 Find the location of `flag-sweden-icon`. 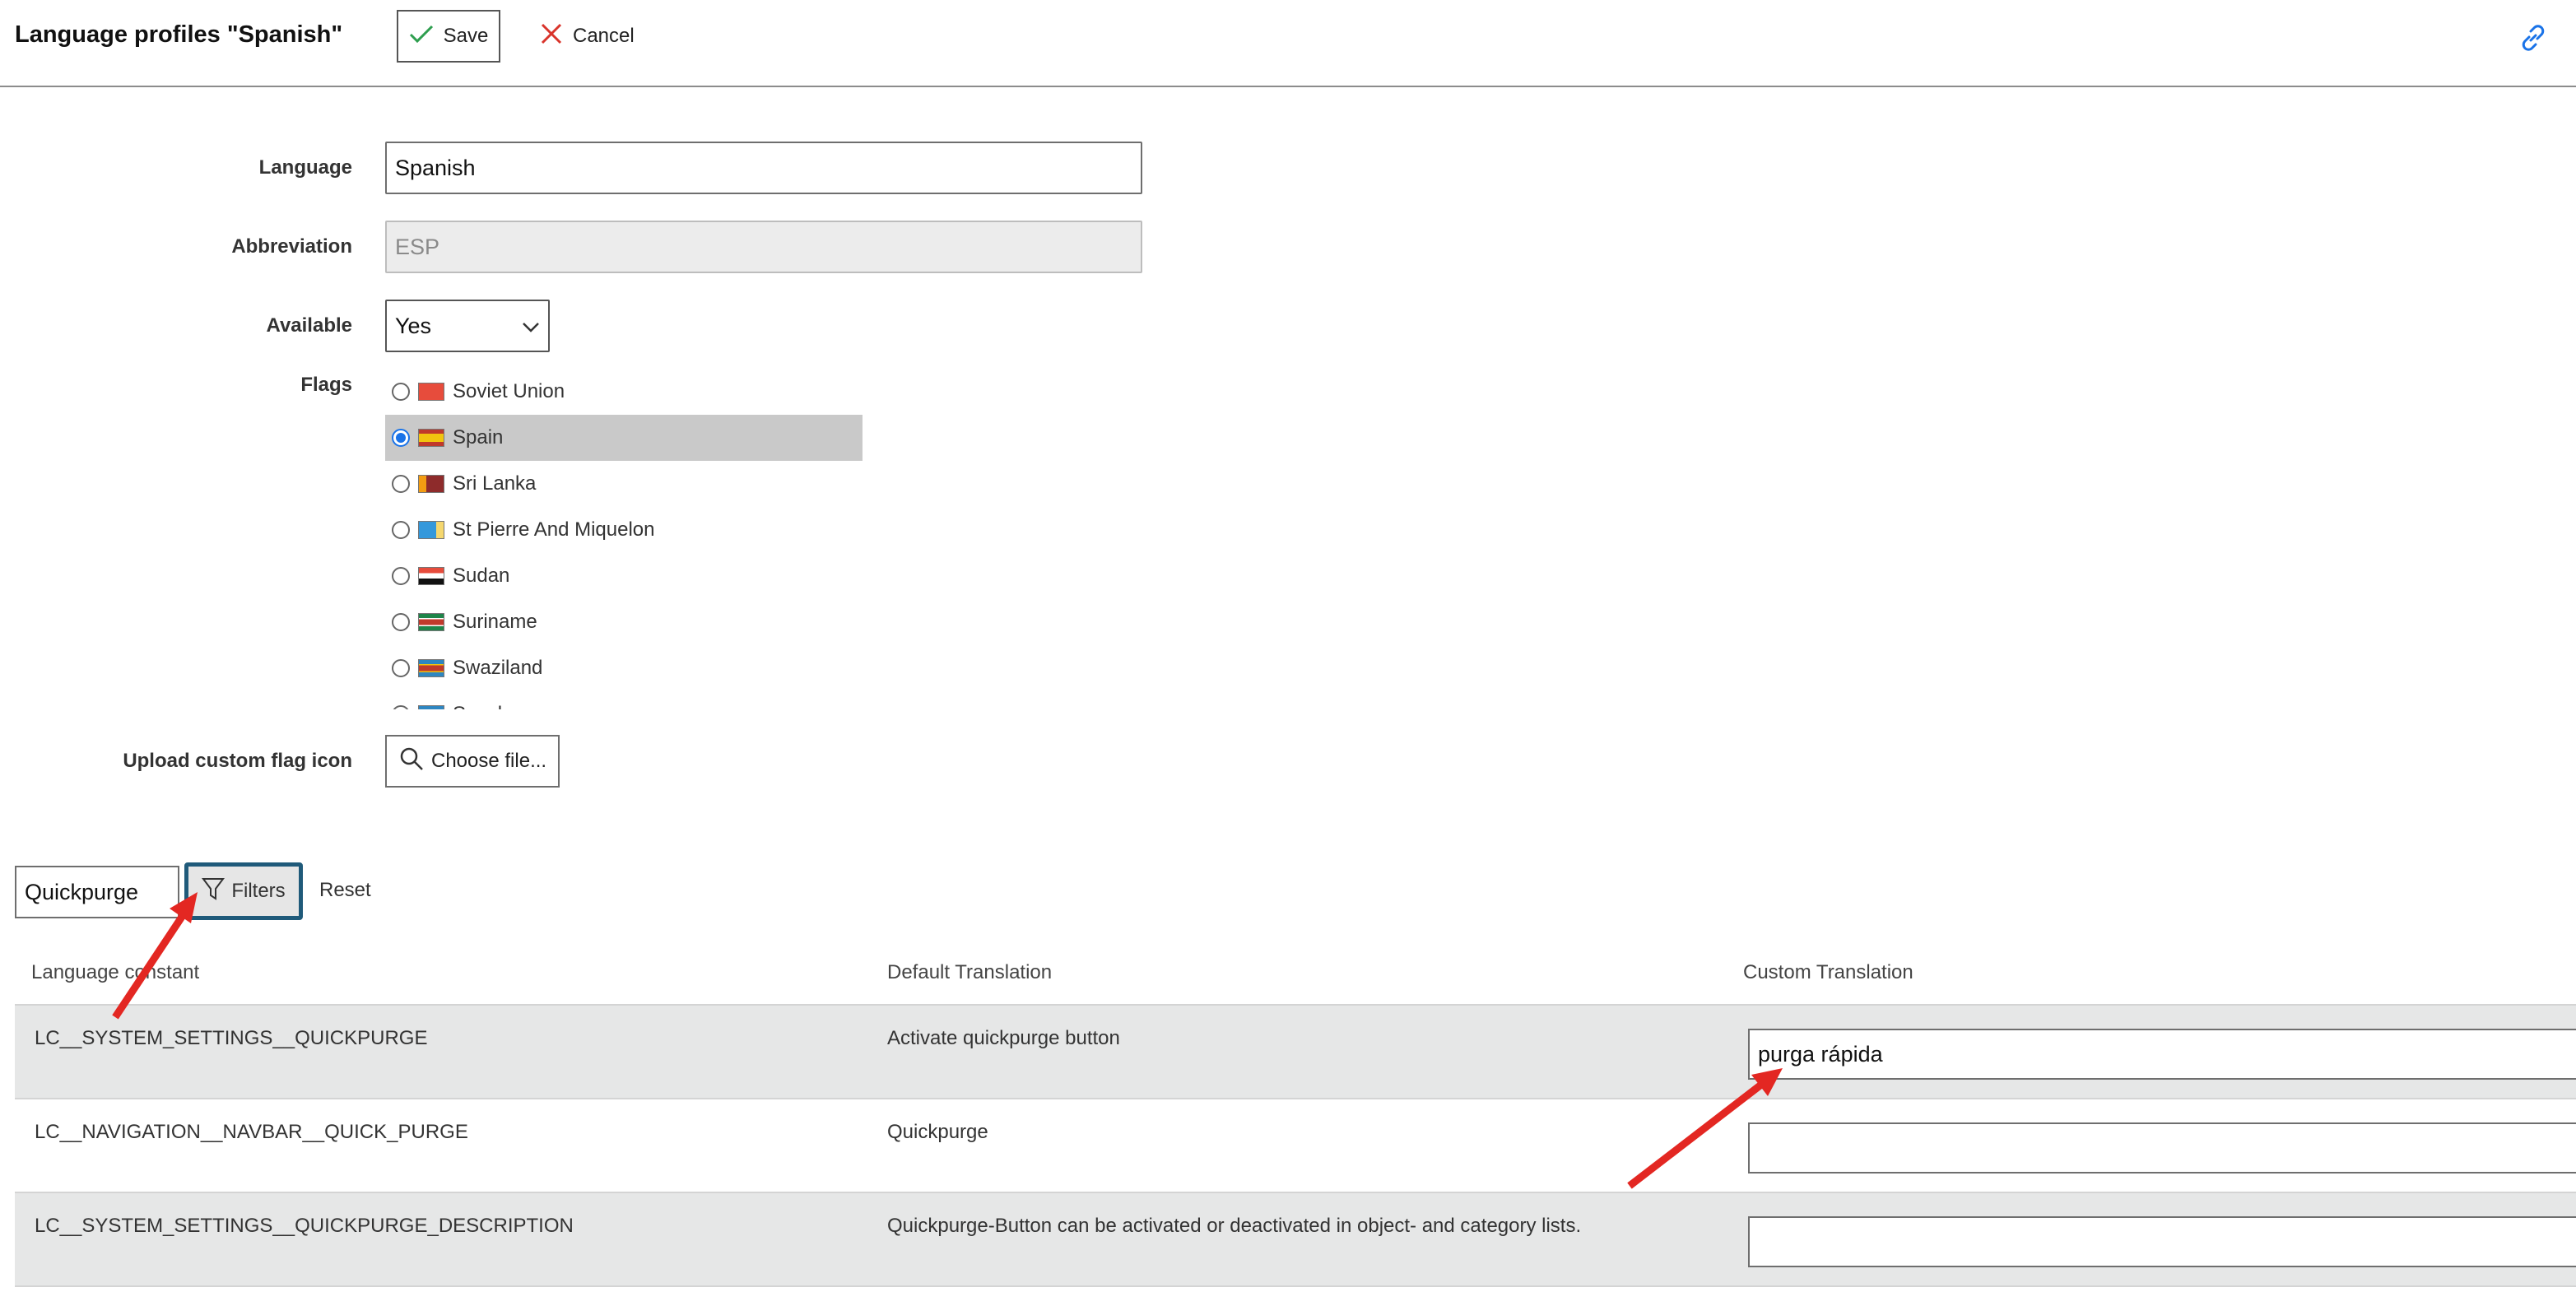

flag-sweden-icon is located at coordinates (431, 707).